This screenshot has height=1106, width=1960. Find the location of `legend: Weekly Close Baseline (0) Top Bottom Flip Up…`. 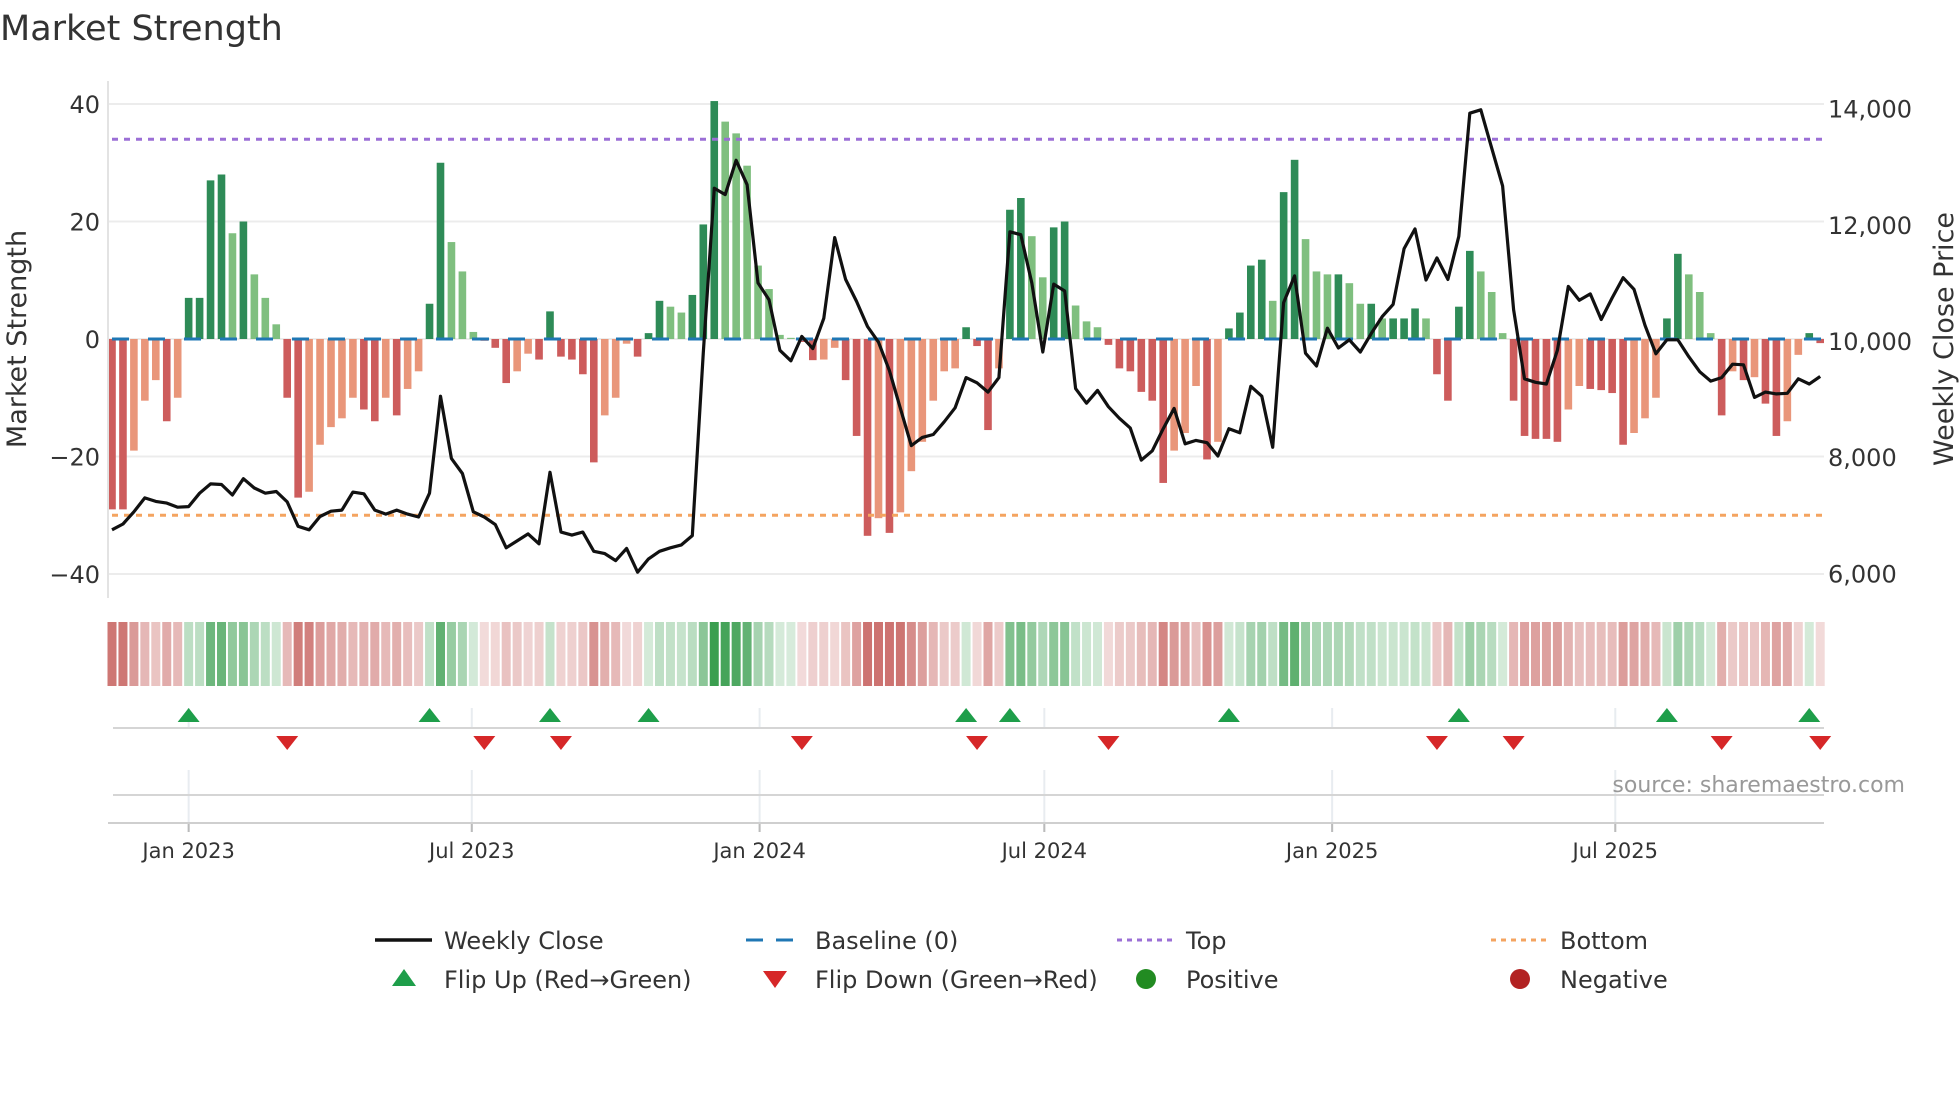

legend: Weekly Close Baseline (0) Top Bottom Flip Up… is located at coordinates (1021, 960).